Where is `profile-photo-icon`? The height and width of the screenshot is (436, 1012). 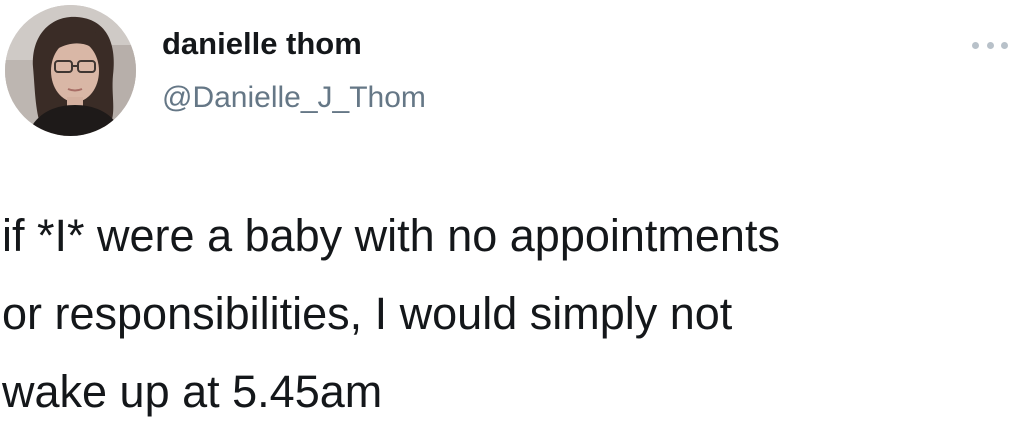 profile-photo-icon is located at coordinates (70, 70).